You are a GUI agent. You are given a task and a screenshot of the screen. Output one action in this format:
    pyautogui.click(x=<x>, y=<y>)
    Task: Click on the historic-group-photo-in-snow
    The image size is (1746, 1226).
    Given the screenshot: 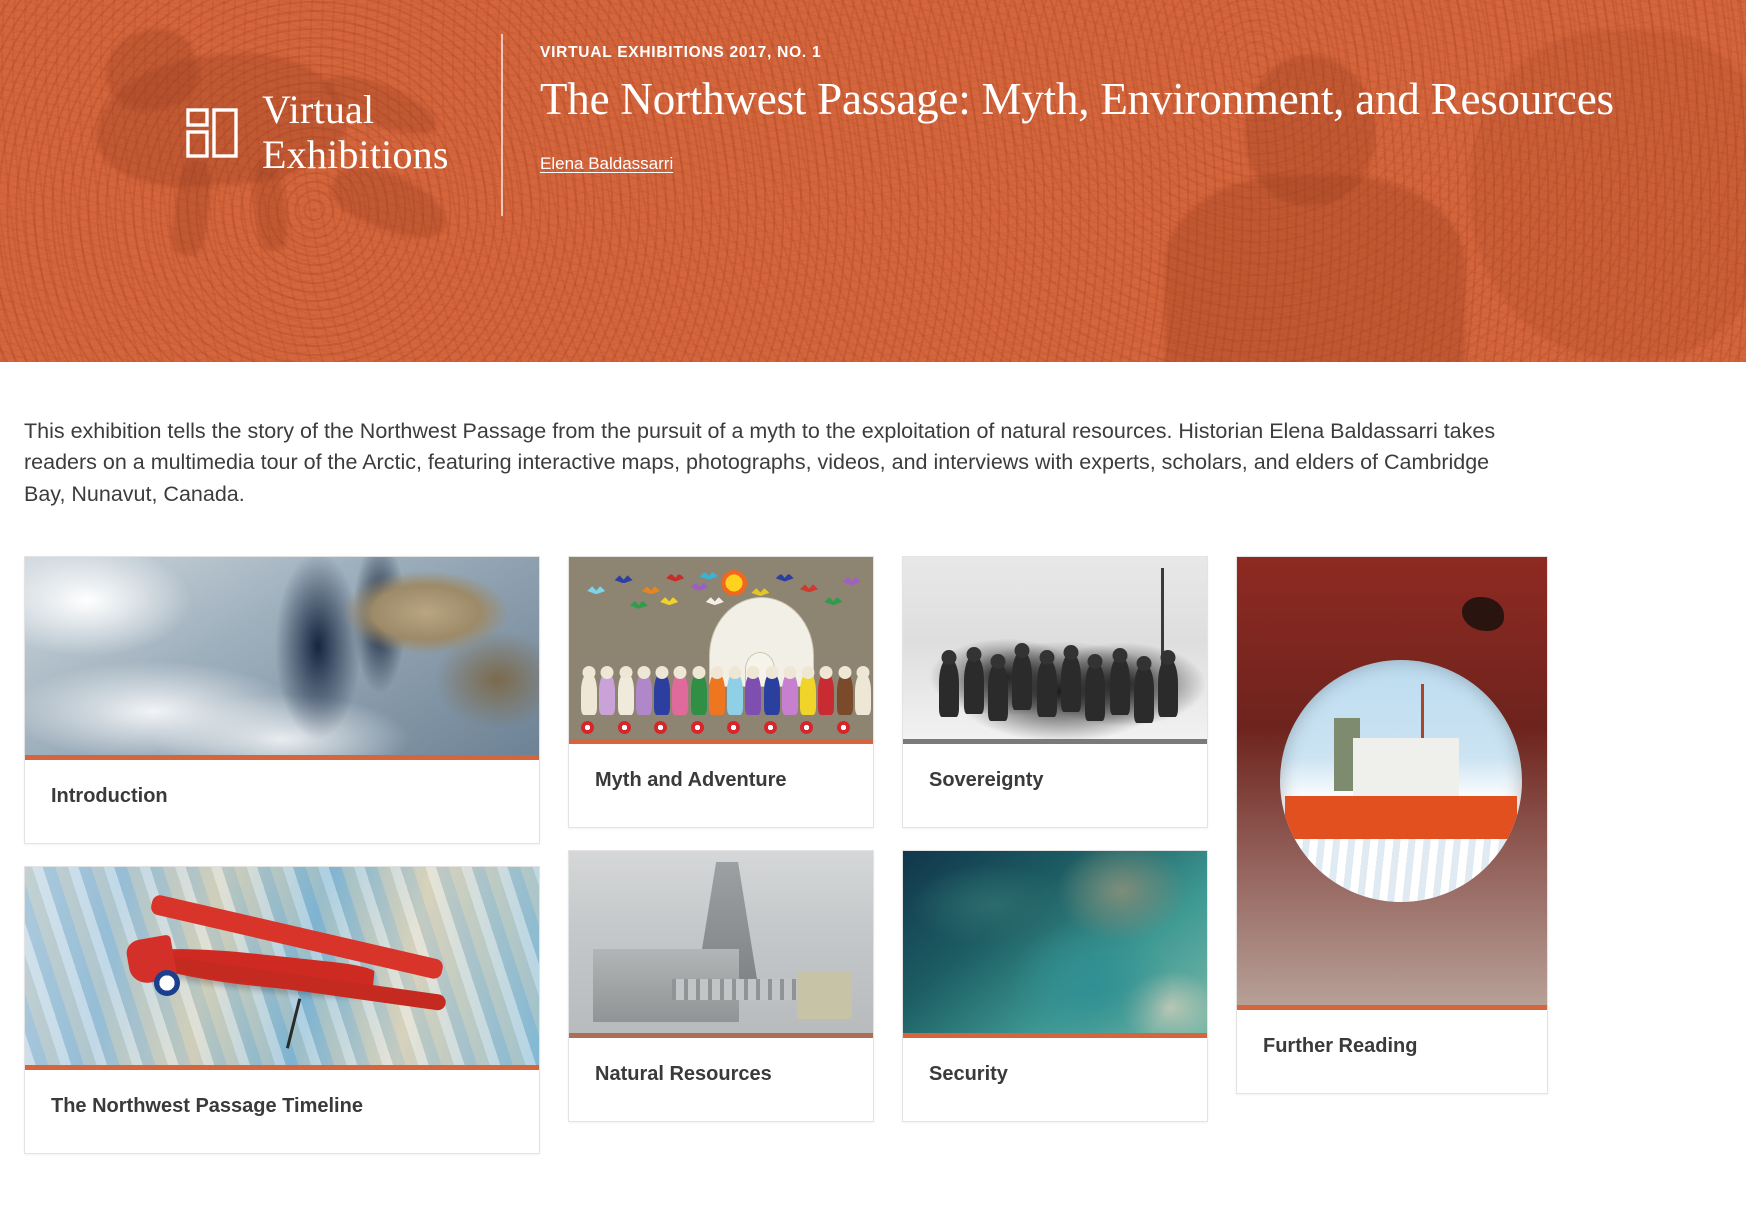 What is the action you would take?
    pyautogui.click(x=1055, y=651)
    